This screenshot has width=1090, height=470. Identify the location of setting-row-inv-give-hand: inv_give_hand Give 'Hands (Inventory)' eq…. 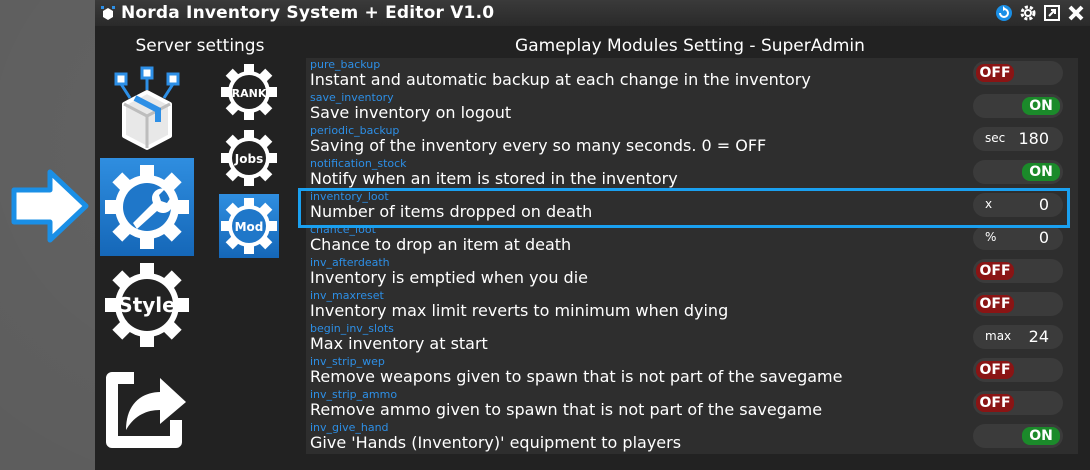
(692, 437).